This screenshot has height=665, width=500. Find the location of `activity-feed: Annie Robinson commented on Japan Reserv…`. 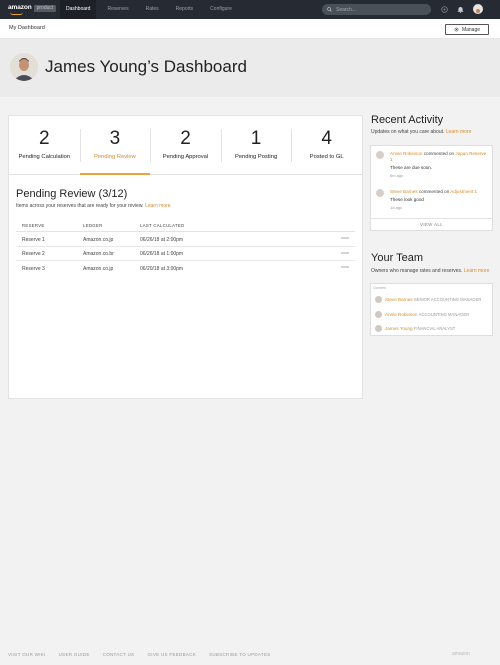

activity-feed: Annie Robinson commented on Japan Reserv… is located at coordinates (431, 188).